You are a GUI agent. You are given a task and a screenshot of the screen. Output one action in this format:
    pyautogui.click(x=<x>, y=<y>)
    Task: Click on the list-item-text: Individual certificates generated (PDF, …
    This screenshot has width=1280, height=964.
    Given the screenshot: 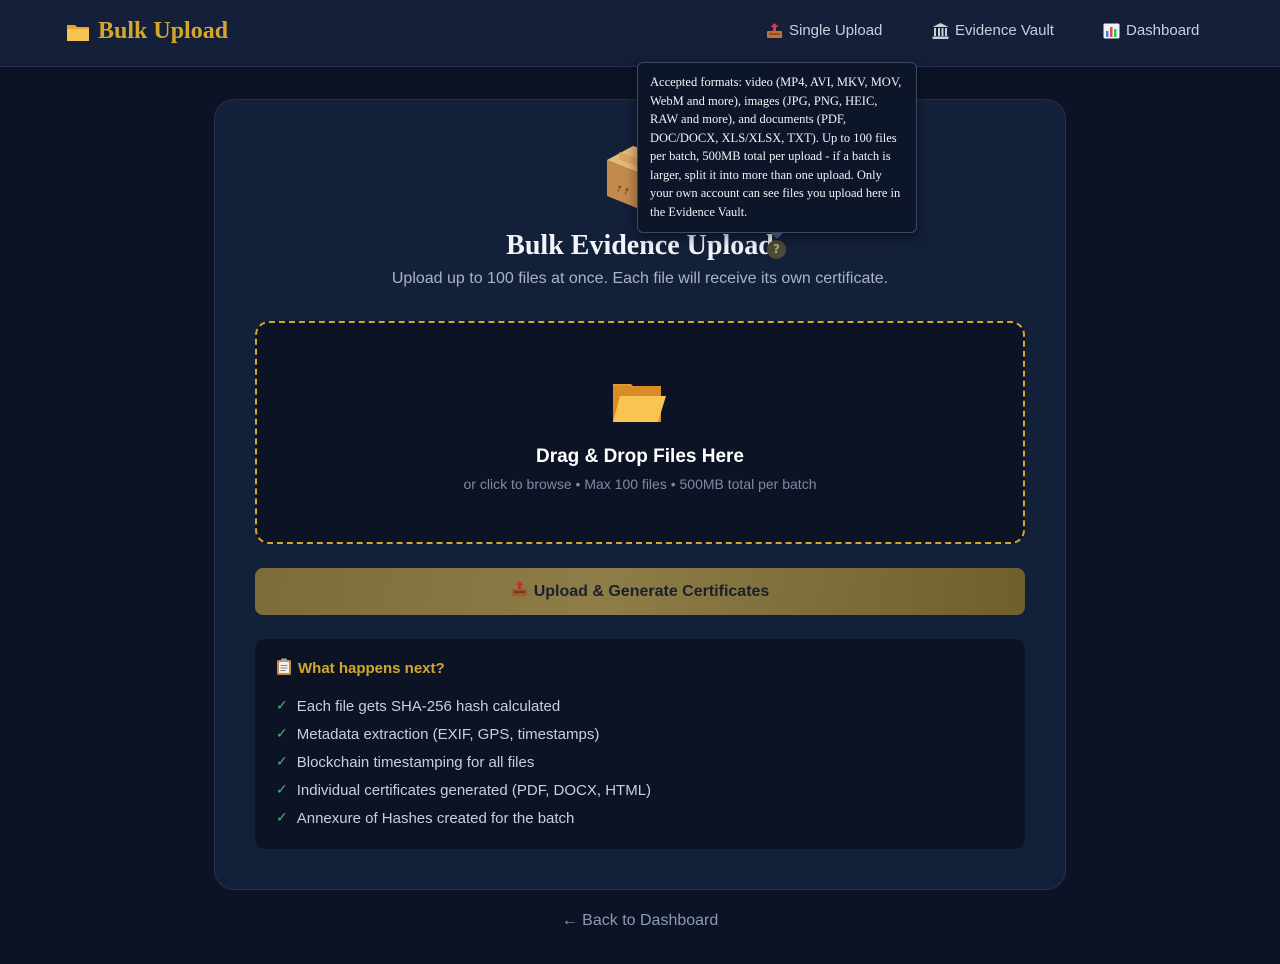 What is the action you would take?
    pyautogui.click(x=474, y=790)
    